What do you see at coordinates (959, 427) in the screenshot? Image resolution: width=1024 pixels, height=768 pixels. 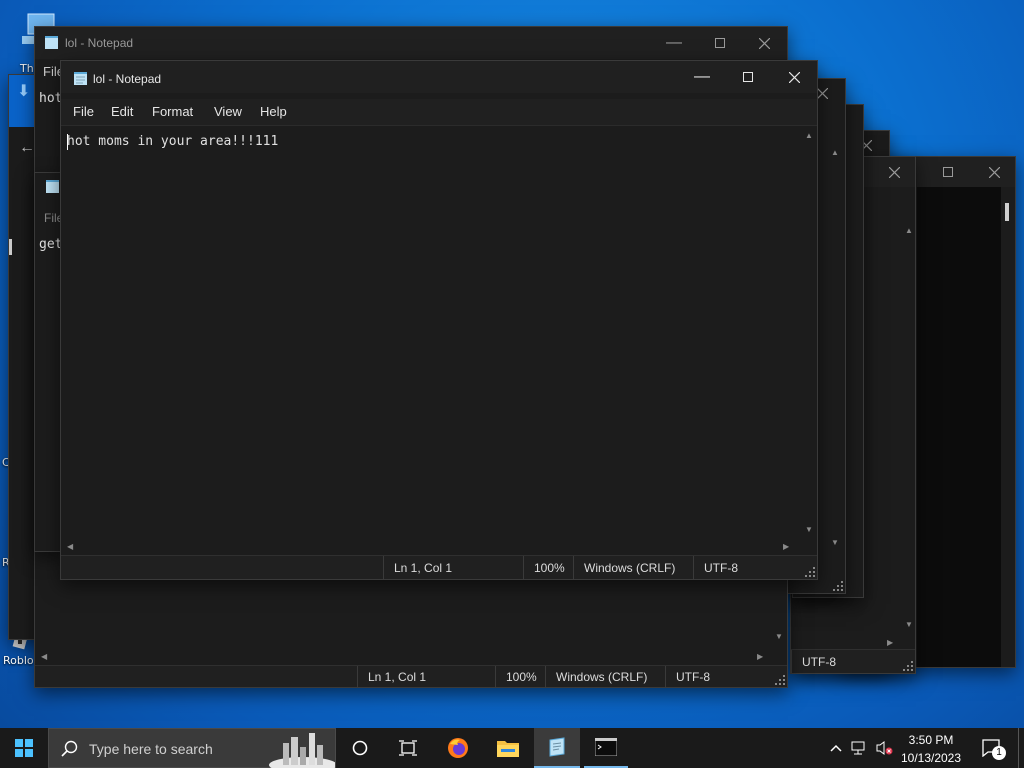 I see `console-area` at bounding box center [959, 427].